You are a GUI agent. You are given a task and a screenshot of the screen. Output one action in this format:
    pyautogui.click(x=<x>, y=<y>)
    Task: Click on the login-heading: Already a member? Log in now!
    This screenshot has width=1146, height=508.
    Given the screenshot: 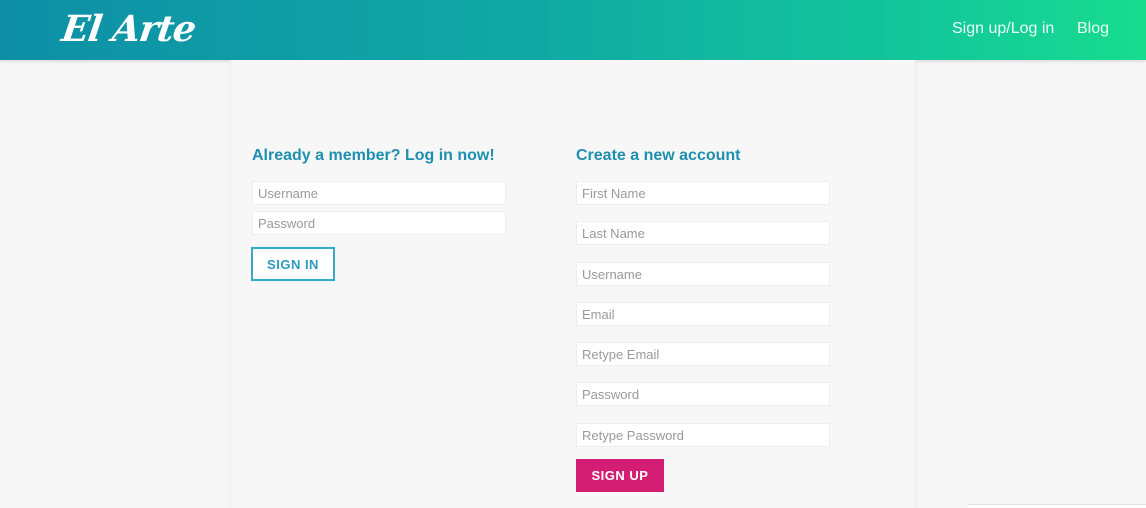 What is the action you would take?
    pyautogui.click(x=373, y=155)
    